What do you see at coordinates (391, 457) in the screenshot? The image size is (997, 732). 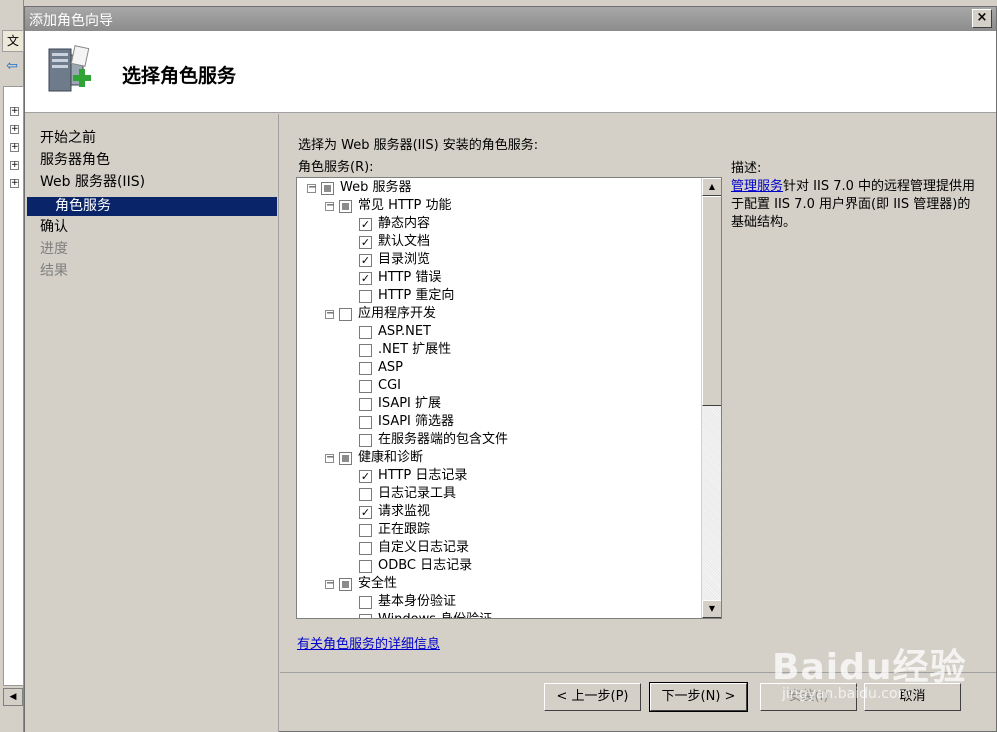 I see `tree-row-label: 健康和诊断` at bounding box center [391, 457].